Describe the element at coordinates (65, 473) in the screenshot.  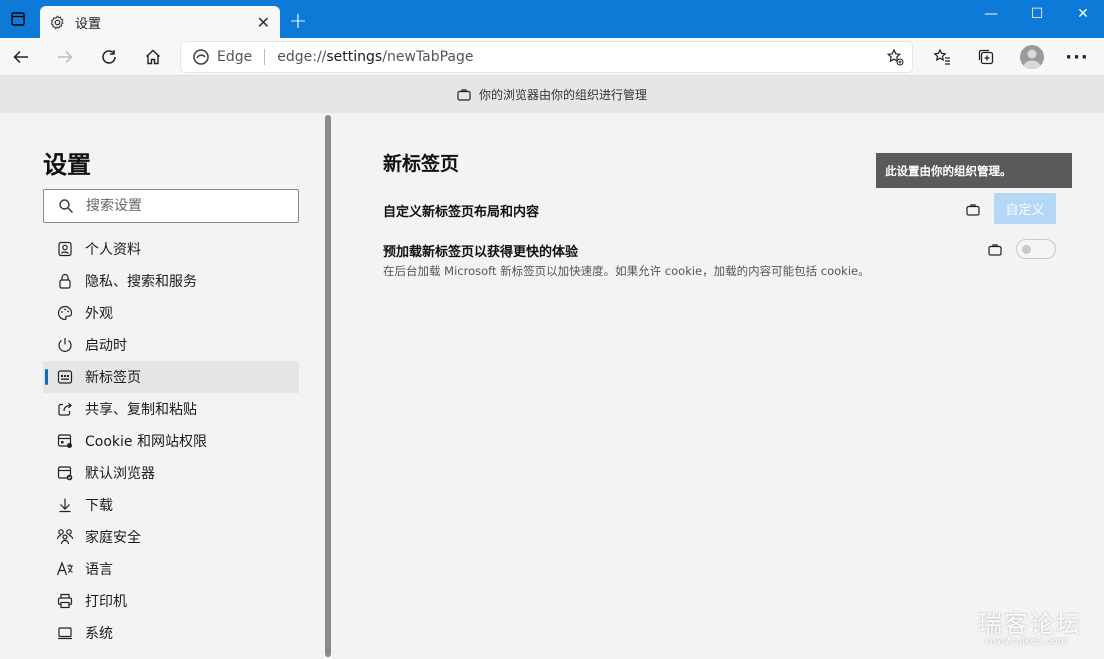
I see `browser-icon` at that location.